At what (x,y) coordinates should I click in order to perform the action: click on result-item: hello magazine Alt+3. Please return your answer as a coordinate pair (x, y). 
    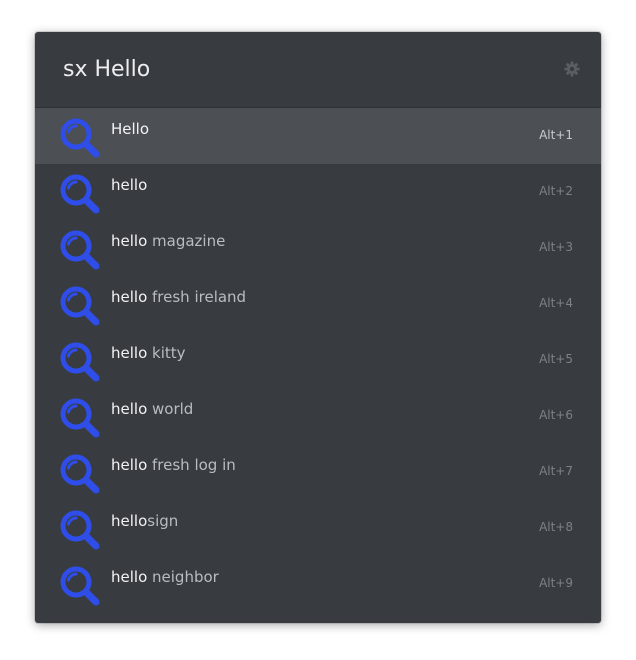
    Looking at the image, I should click on (318, 248).